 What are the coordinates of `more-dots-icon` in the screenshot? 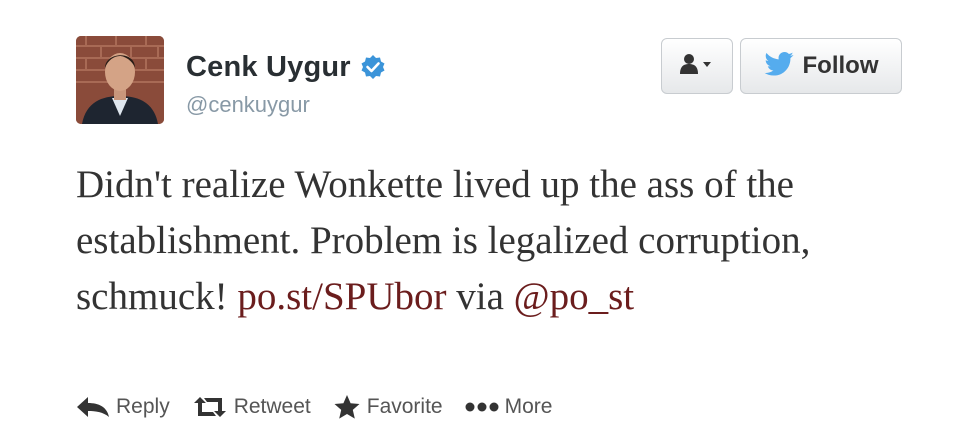 It's located at (482, 407).